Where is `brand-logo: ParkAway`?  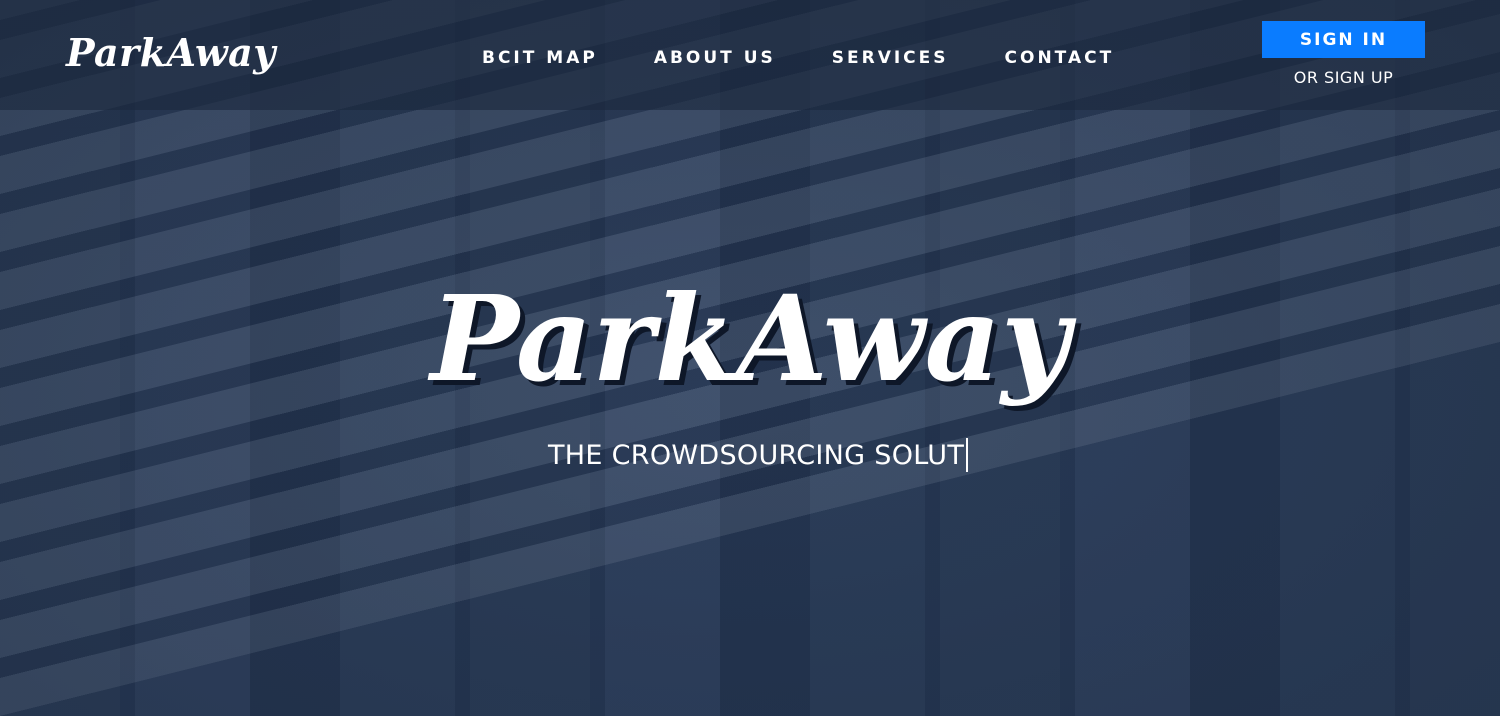 brand-logo: ParkAway is located at coordinates (171, 52).